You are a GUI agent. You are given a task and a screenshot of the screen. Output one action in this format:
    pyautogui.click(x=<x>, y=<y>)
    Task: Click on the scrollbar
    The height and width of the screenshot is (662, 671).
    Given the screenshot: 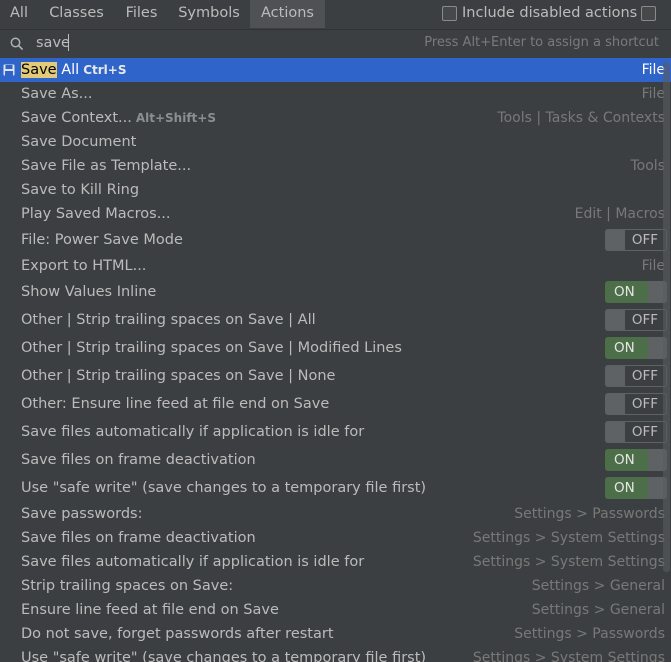 What is the action you would take?
    pyautogui.click(x=666, y=317)
    